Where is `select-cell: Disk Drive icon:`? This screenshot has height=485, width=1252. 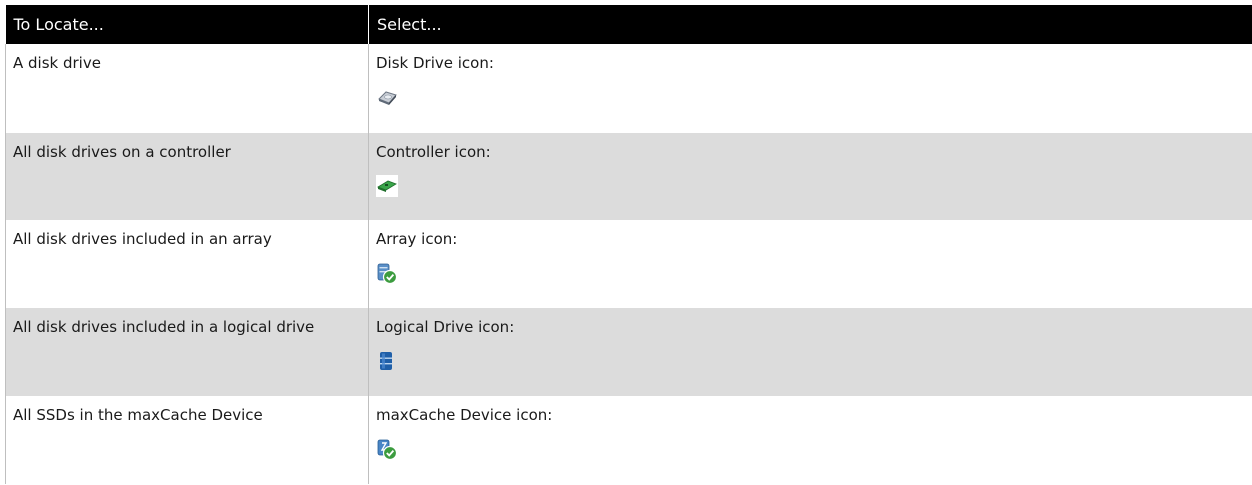 select-cell: Disk Drive icon: is located at coordinates (810, 88).